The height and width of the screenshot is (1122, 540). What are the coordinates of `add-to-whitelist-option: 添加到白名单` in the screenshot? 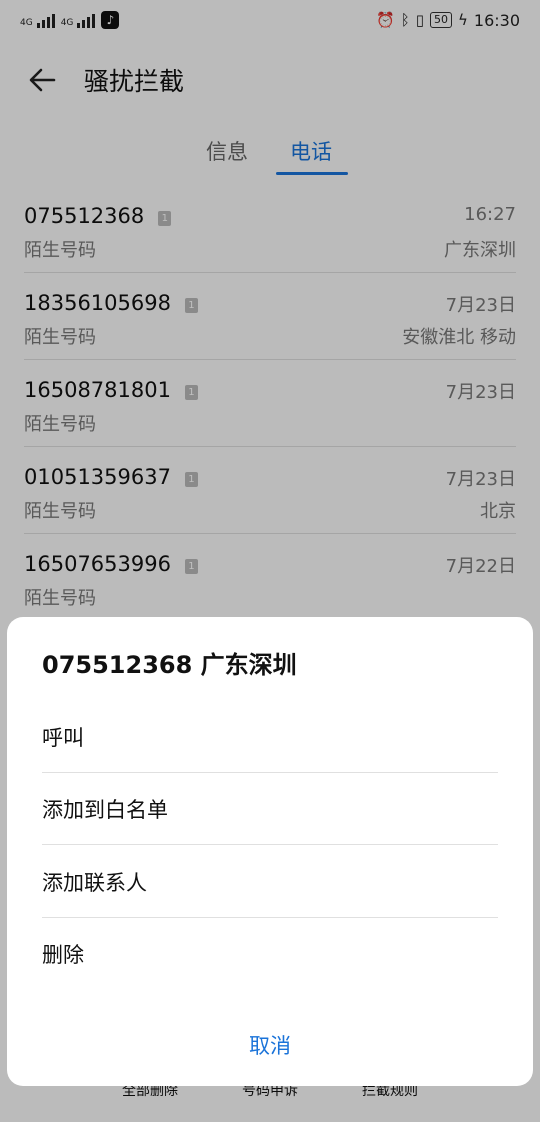 It's located at (270, 809).